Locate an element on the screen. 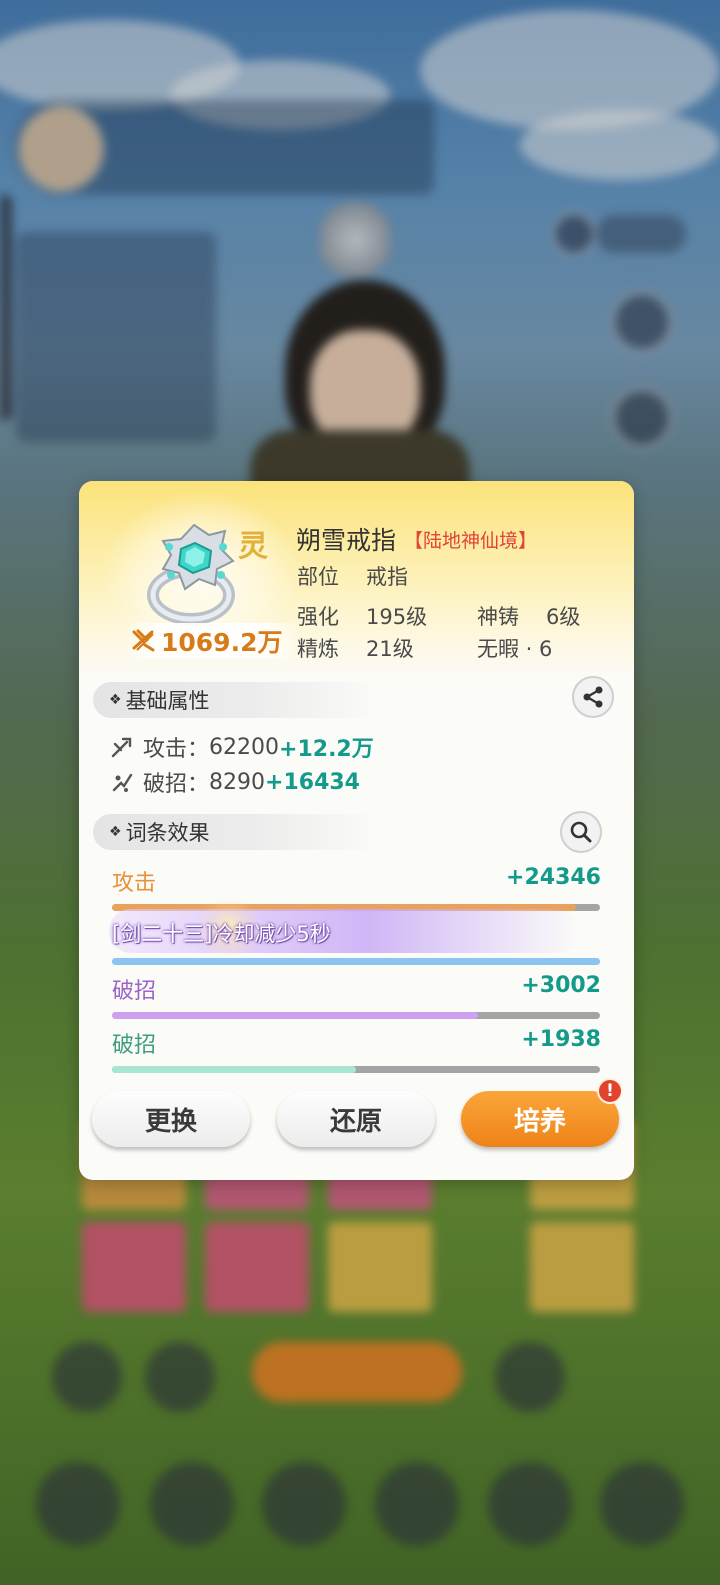 The width and height of the screenshot is (720, 1585). affix-value: +1938 is located at coordinates (561, 1039).